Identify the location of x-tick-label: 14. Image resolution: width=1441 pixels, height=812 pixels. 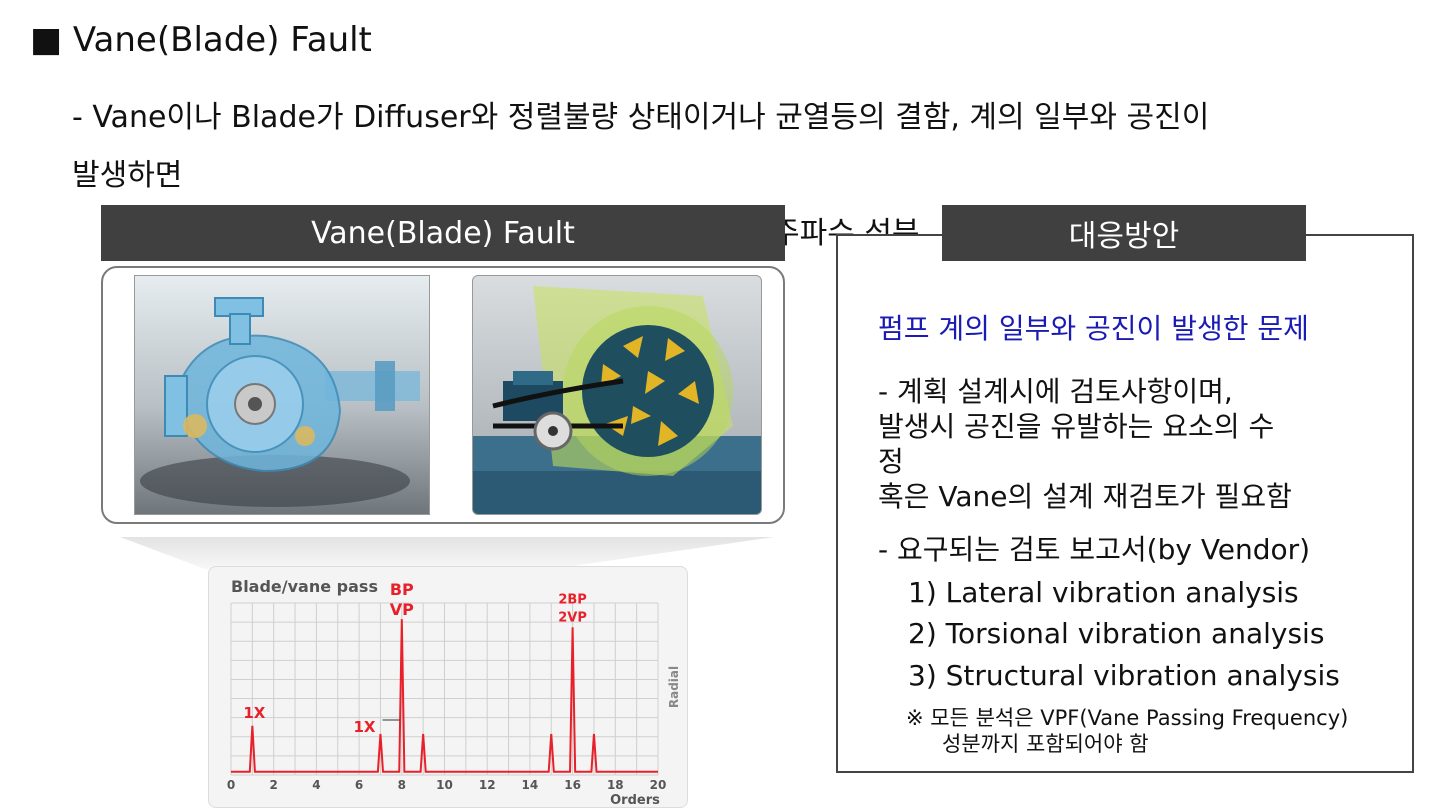
(530, 785).